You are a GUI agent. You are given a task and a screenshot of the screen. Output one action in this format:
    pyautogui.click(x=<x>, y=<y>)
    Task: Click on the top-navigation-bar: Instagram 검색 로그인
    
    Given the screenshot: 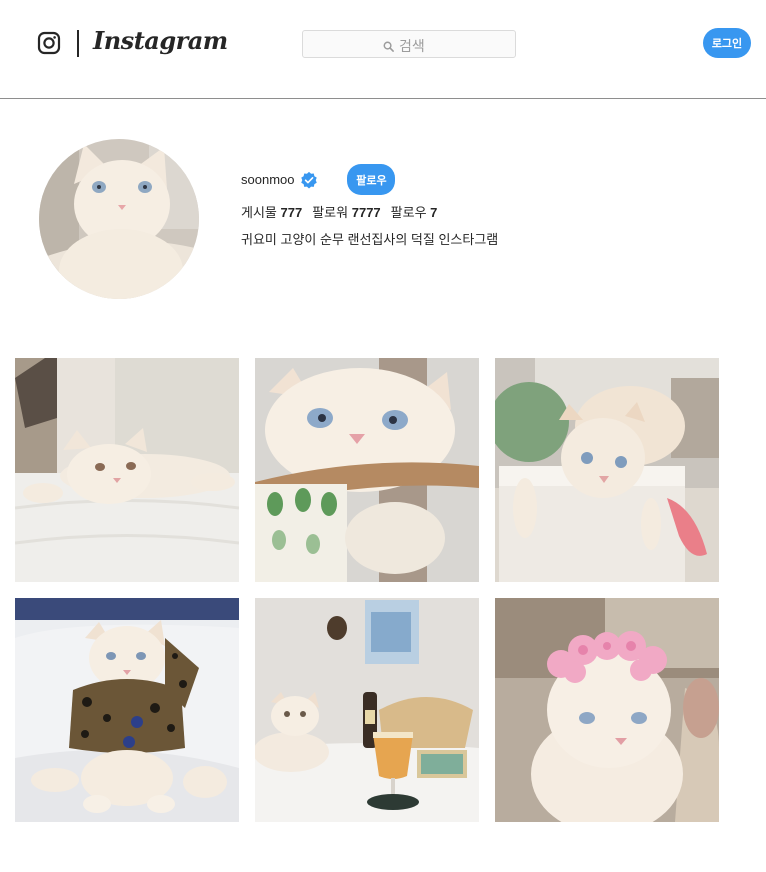 What is the action you would take?
    pyautogui.click(x=383, y=49)
    